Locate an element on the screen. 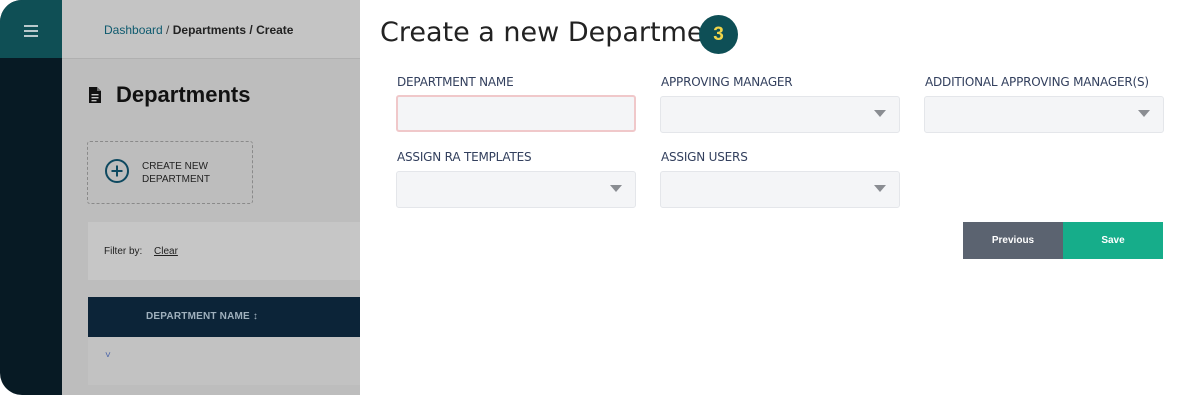 The image size is (1200, 395). additional-approving-managers-label: ADDITIONAL APPROVING MANAGER(S) is located at coordinates (1037, 82).